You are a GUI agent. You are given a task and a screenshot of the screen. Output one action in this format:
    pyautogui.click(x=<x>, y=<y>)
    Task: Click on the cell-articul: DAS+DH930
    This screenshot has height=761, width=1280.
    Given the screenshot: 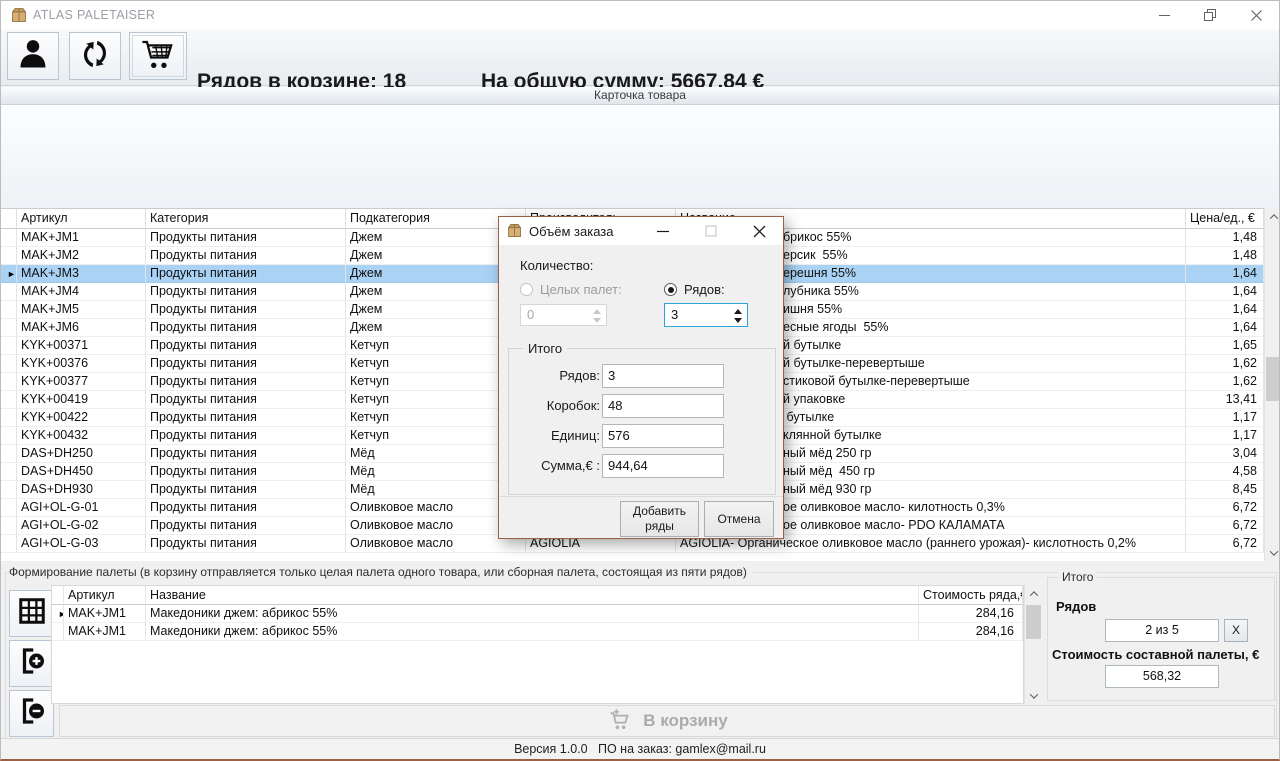 What is the action you would take?
    pyautogui.click(x=81, y=490)
    